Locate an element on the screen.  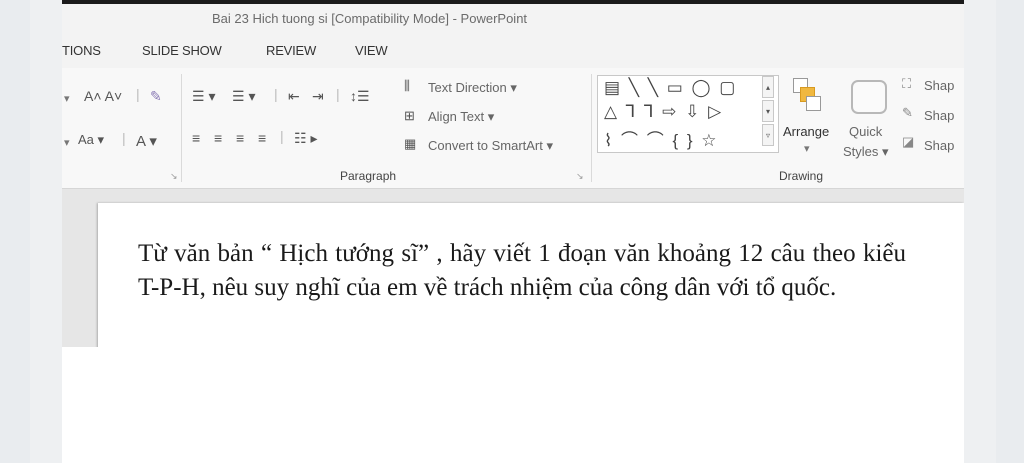
columns-icon: ☷ ▸ is located at coordinates (305, 138).